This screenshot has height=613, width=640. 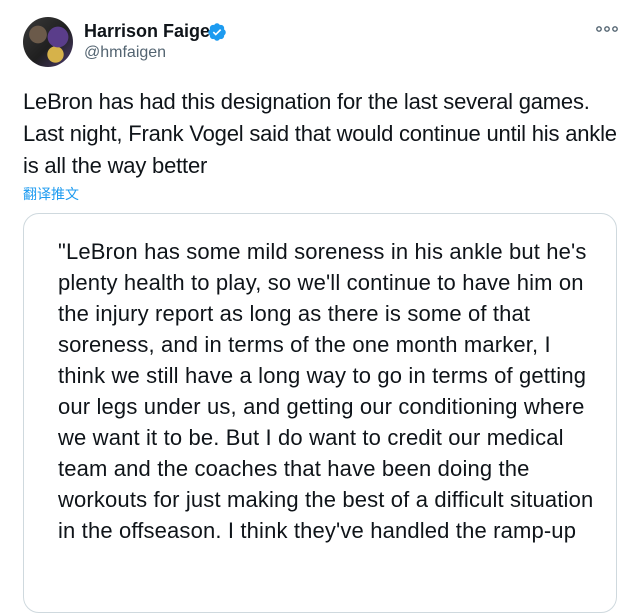 I want to click on verified-badge-icon, so click(x=217, y=32).